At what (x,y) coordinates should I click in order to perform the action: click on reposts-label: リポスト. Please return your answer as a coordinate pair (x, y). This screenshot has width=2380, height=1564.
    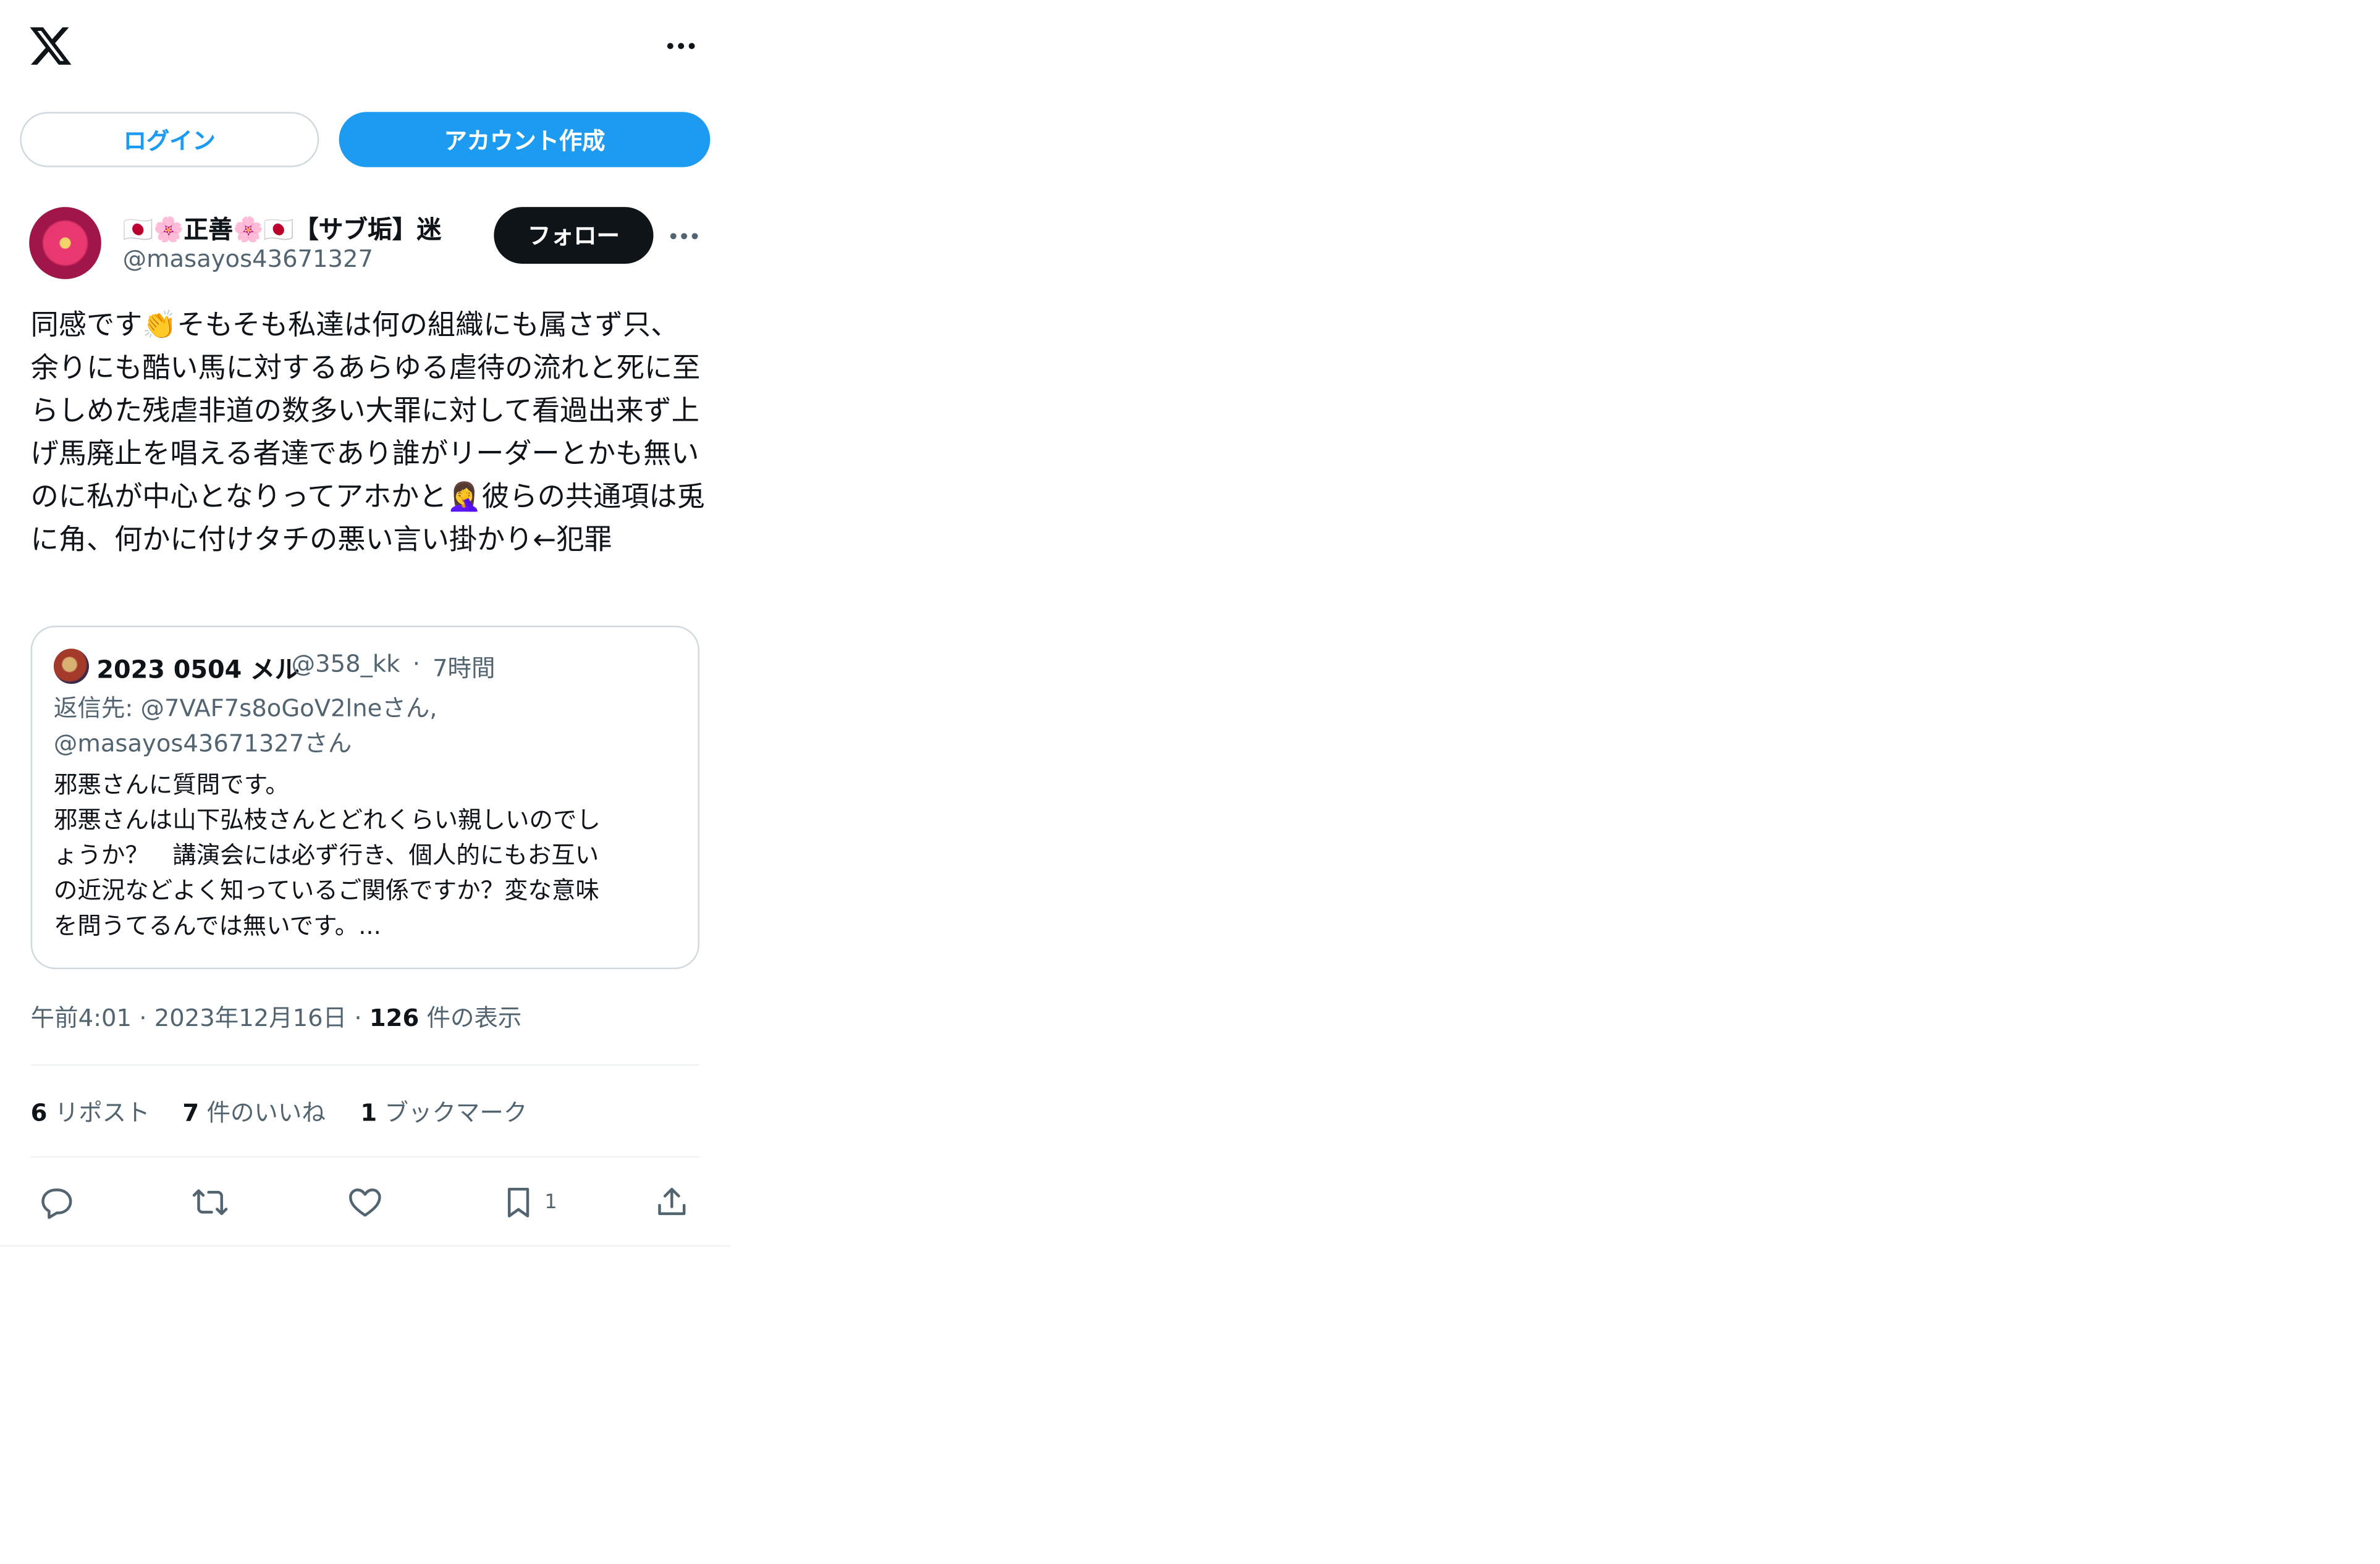
    Looking at the image, I should click on (102, 1113).